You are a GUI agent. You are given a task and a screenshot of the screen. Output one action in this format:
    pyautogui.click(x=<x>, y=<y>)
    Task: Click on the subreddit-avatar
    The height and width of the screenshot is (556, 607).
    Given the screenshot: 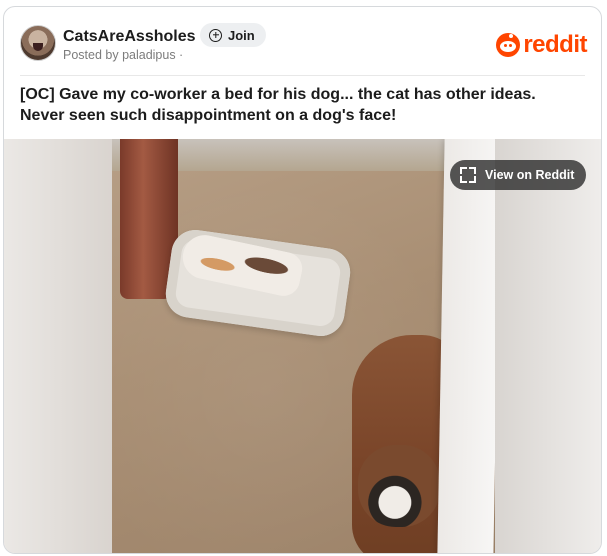 What is the action you would take?
    pyautogui.click(x=38, y=43)
    